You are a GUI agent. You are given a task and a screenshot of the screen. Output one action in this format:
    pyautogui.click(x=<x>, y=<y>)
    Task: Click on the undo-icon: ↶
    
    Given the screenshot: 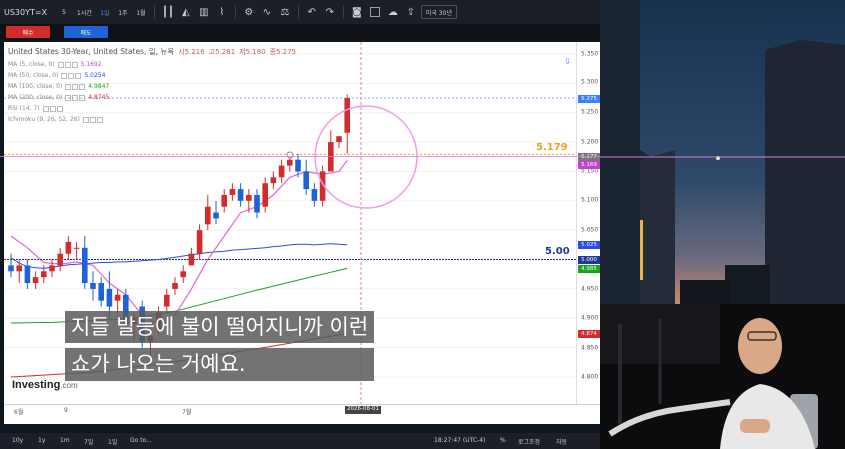 What is the action you would take?
    pyautogui.click(x=312, y=12)
    